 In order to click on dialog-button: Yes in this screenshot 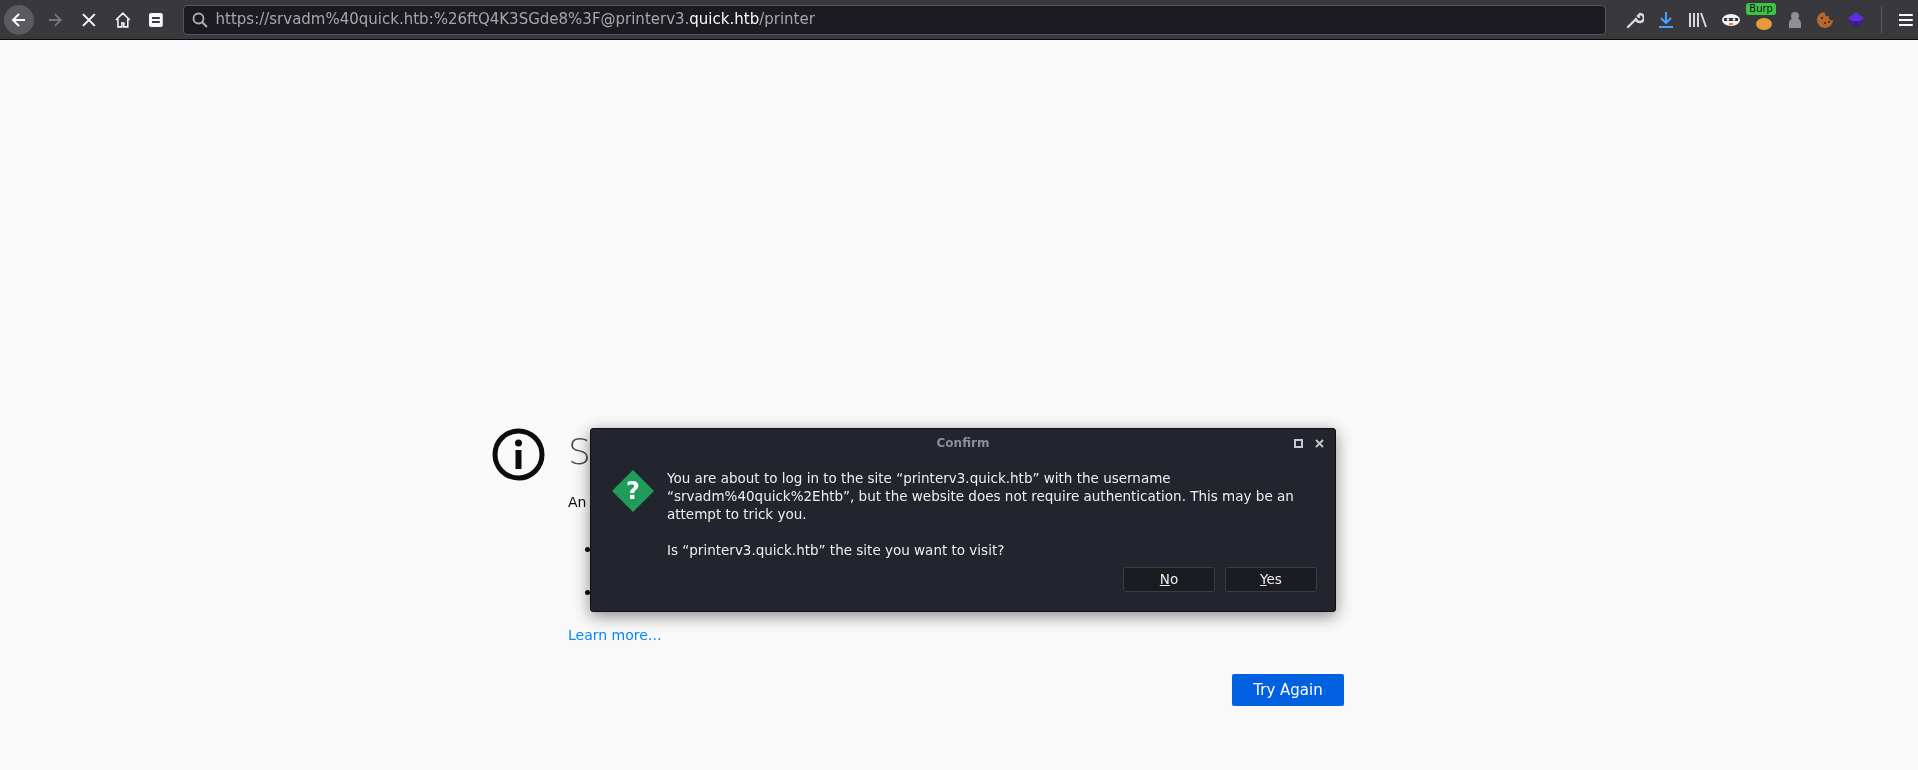, I will do `click(1271, 579)`.